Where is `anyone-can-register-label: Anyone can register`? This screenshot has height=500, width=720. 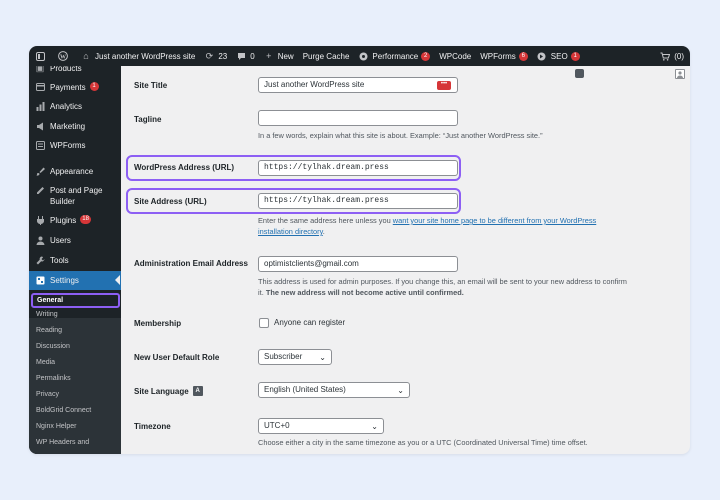 anyone-can-register-label: Anyone can register is located at coordinates (309, 322).